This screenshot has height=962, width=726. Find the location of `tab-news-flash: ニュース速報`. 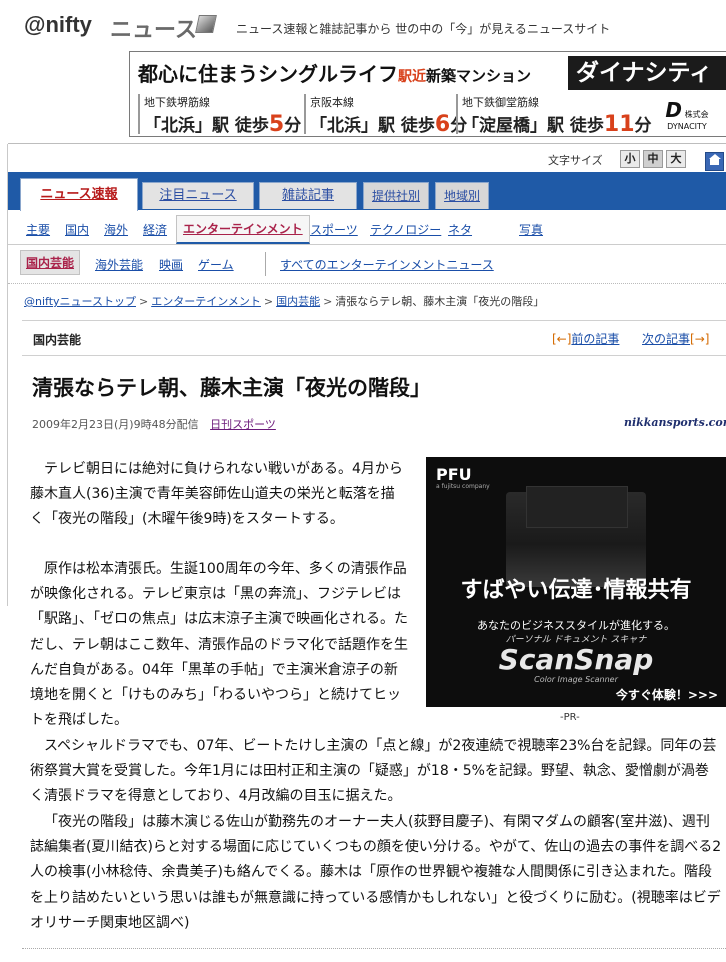

tab-news-flash: ニュース速報 is located at coordinates (79, 194).